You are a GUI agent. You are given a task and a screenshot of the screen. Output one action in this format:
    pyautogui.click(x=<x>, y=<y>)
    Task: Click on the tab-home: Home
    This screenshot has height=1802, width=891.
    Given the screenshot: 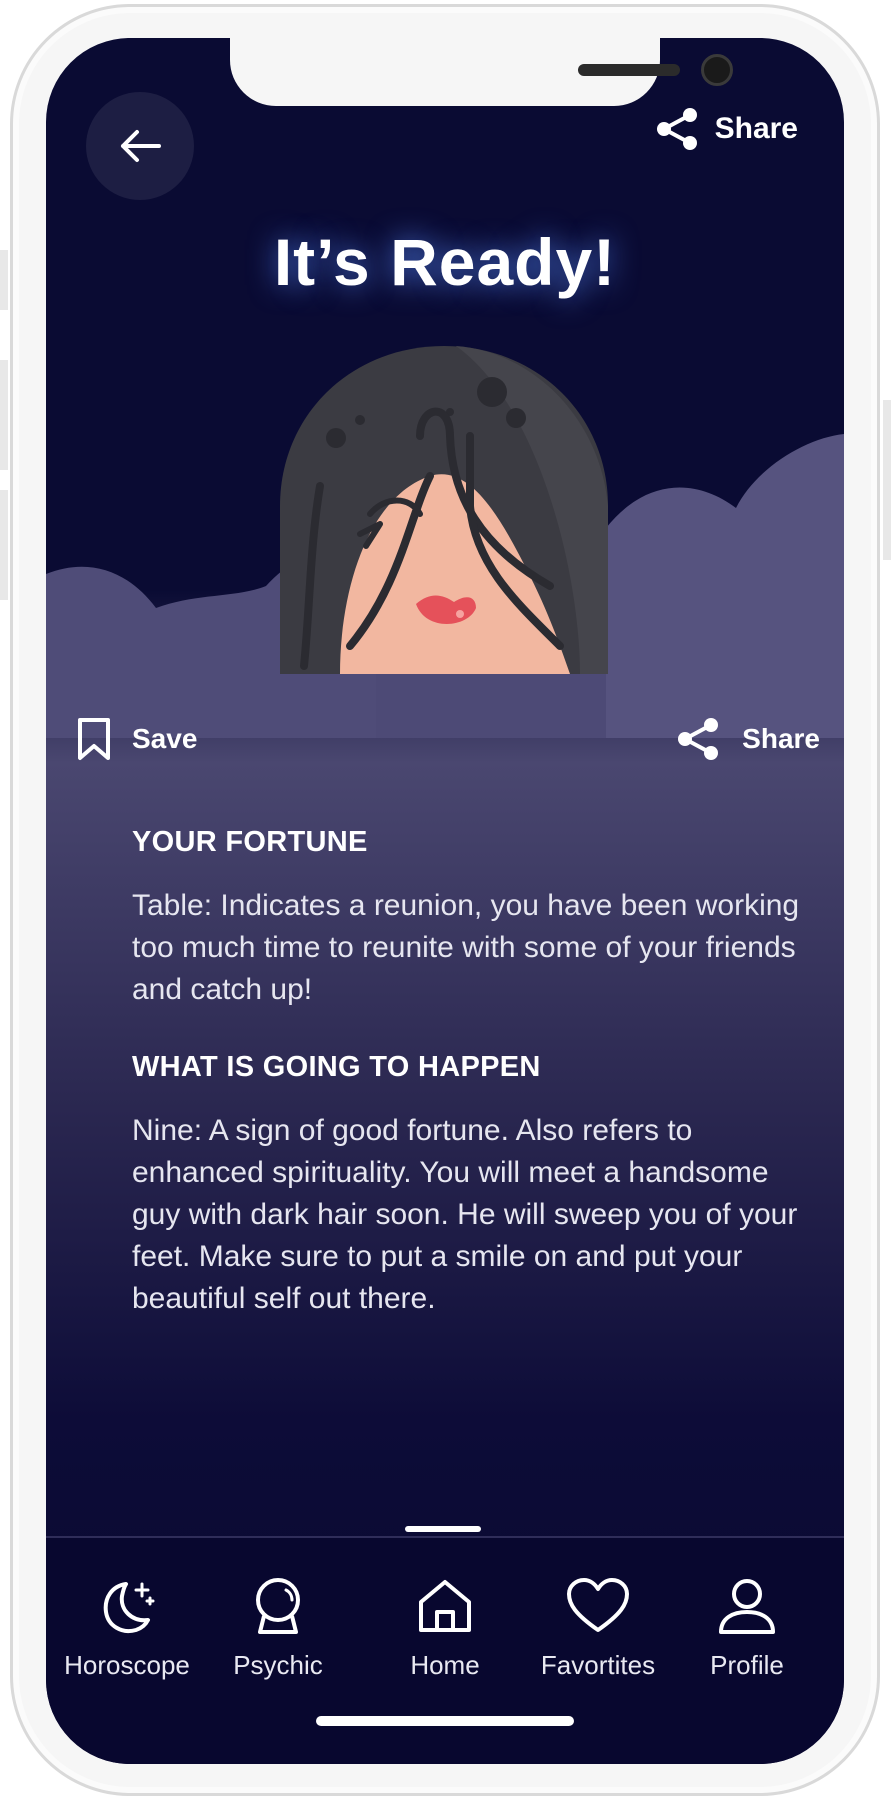 What is the action you would take?
    pyautogui.click(x=445, y=1628)
    